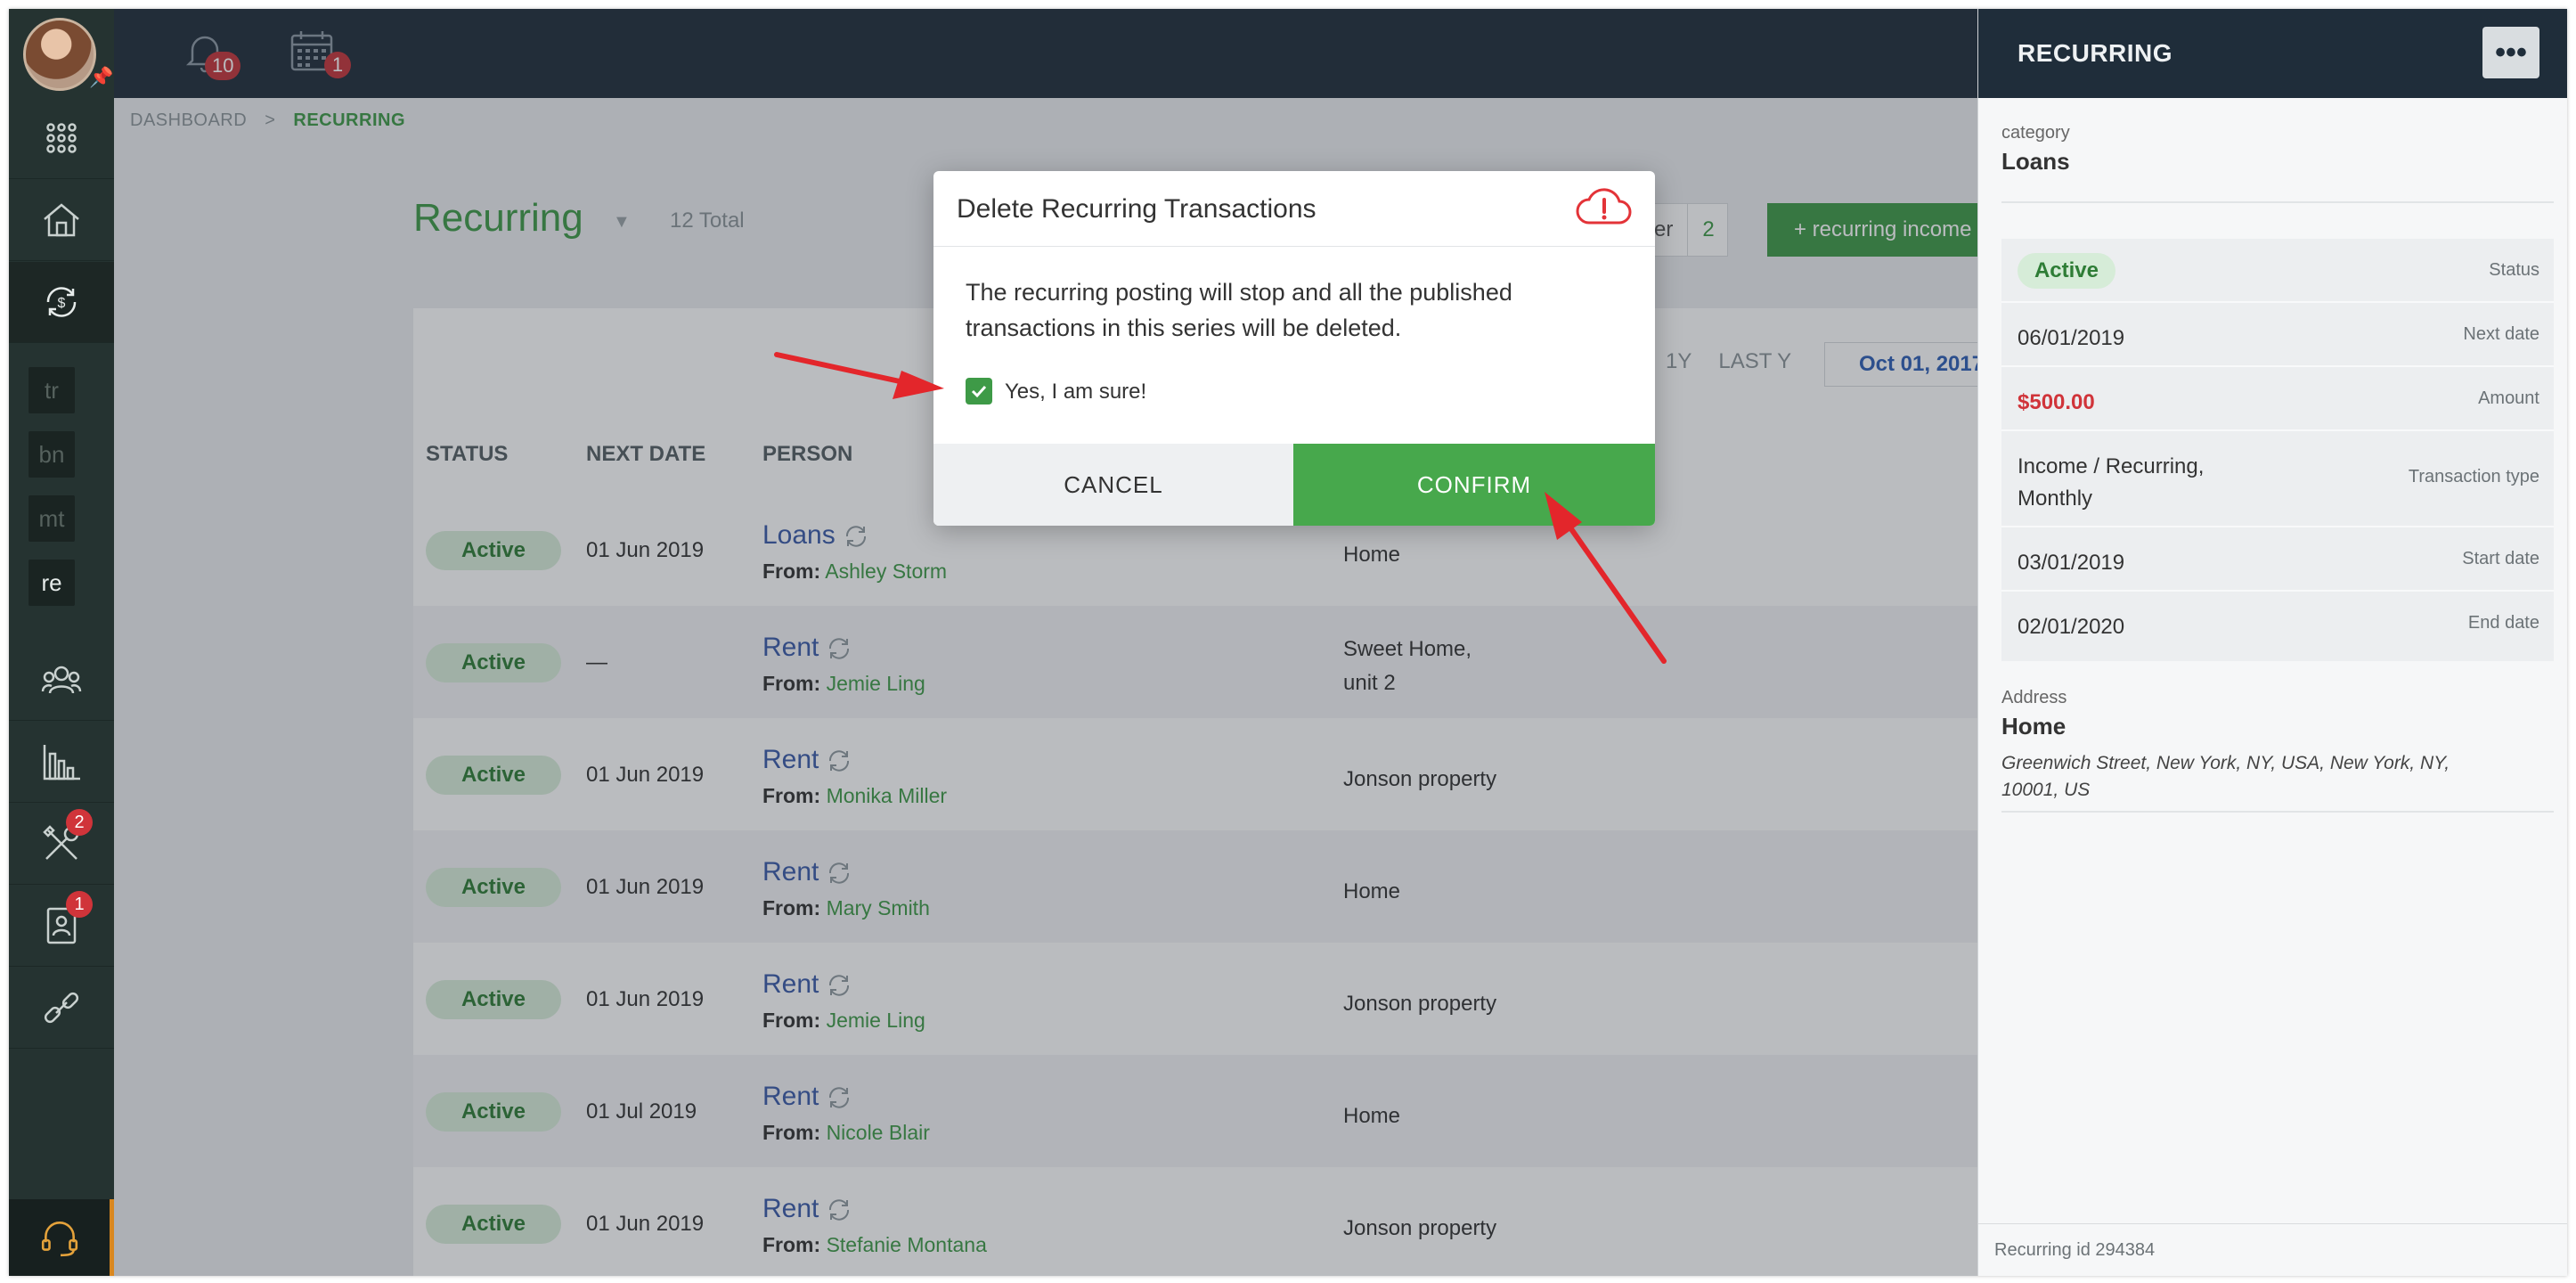  I want to click on house-icon, so click(62, 220).